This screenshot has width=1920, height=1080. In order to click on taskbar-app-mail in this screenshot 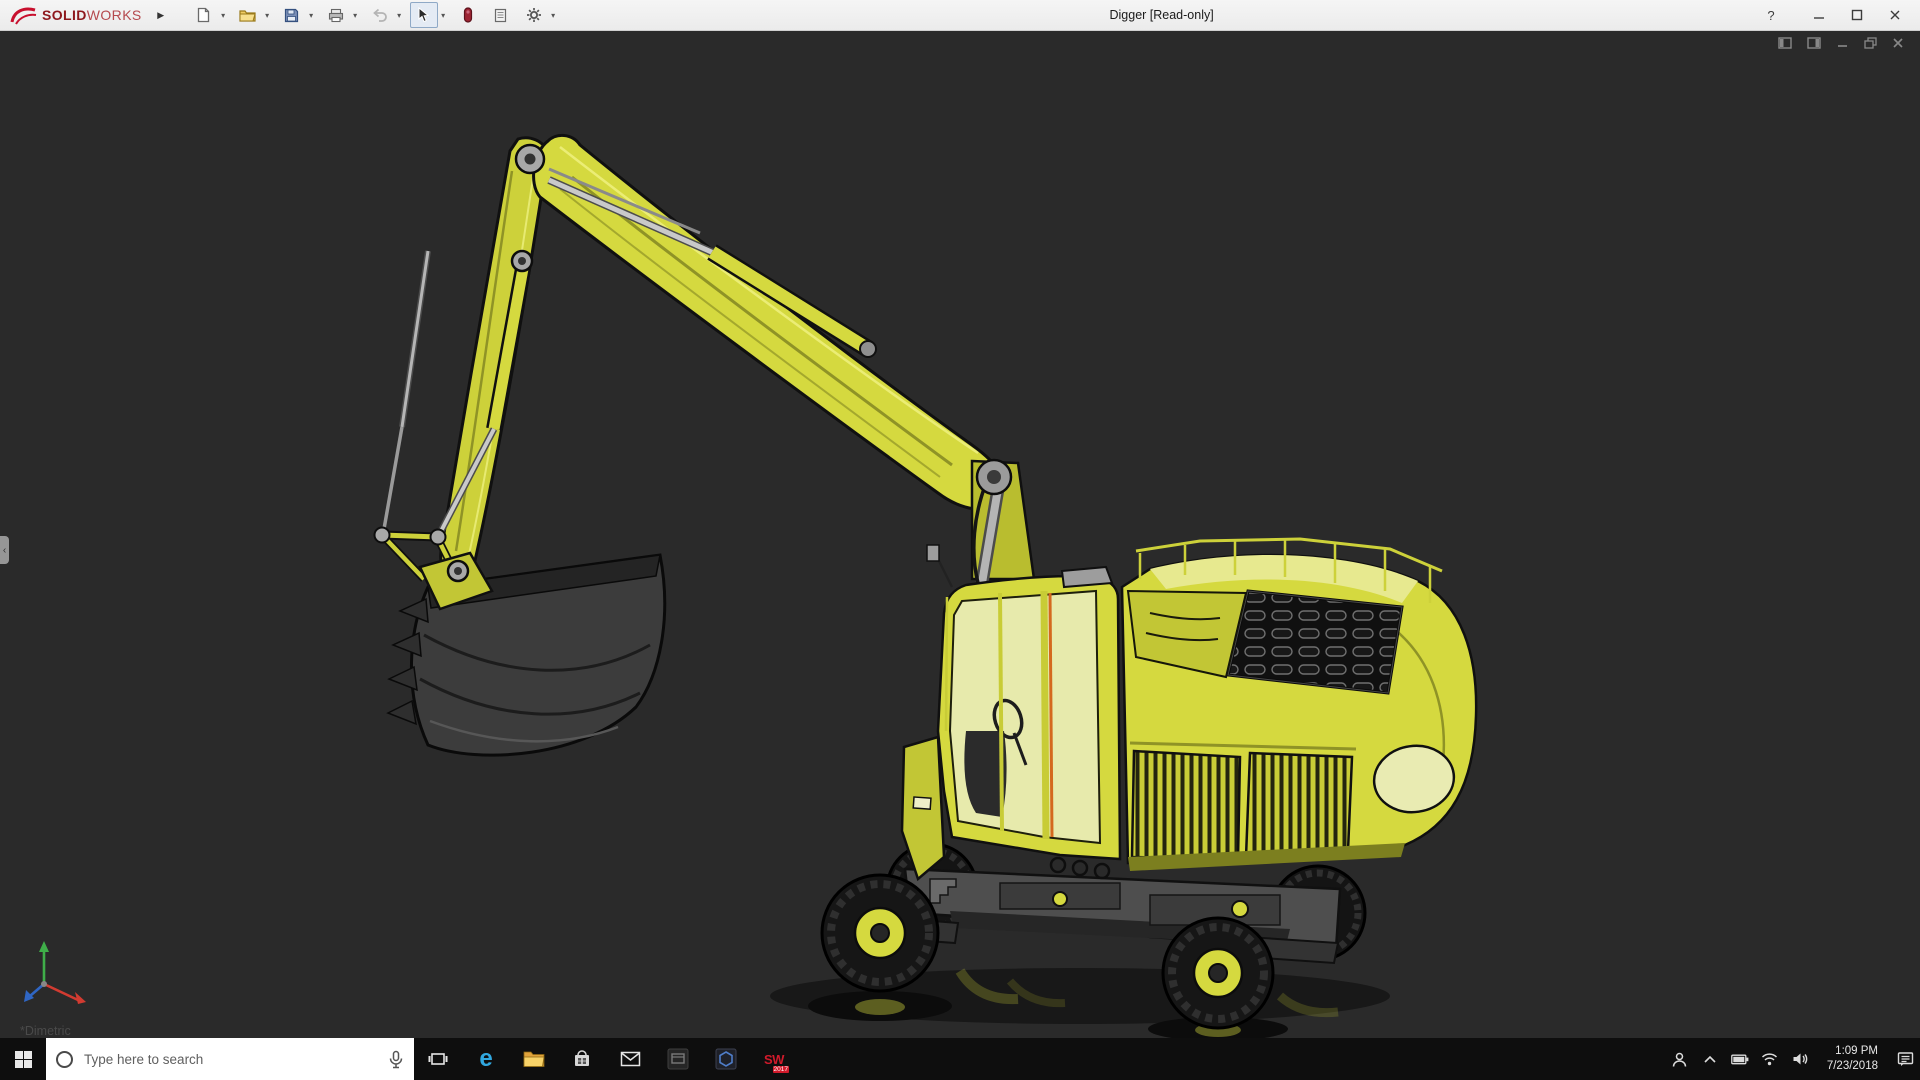, I will do `click(630, 1059)`.